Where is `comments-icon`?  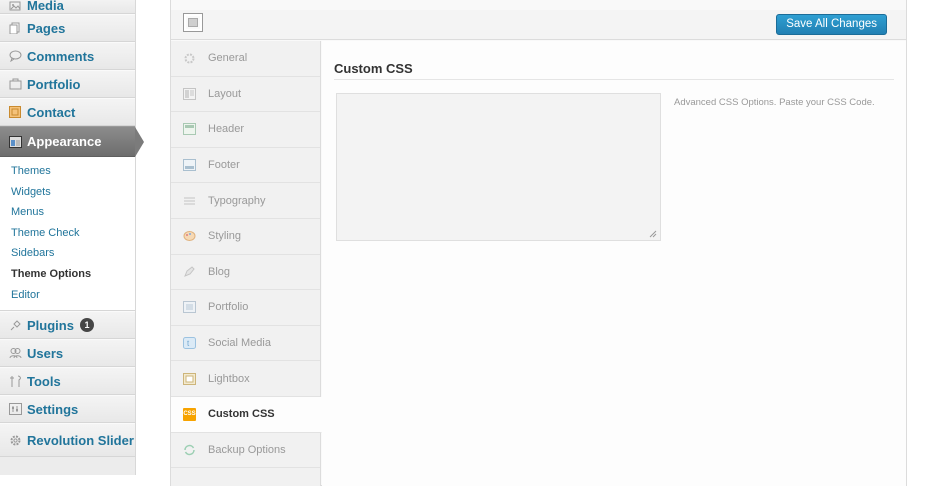 comments-icon is located at coordinates (15, 56).